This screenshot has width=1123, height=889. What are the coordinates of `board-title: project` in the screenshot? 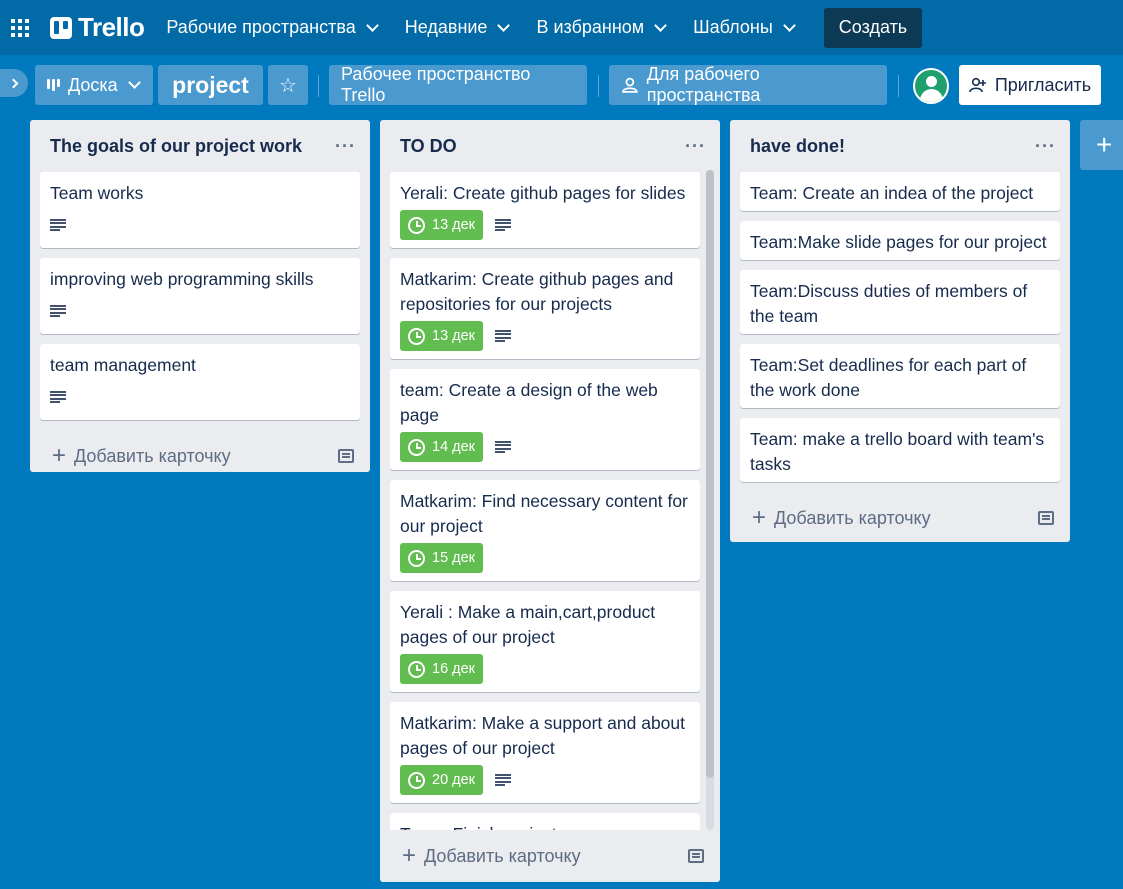 It's located at (210, 85).